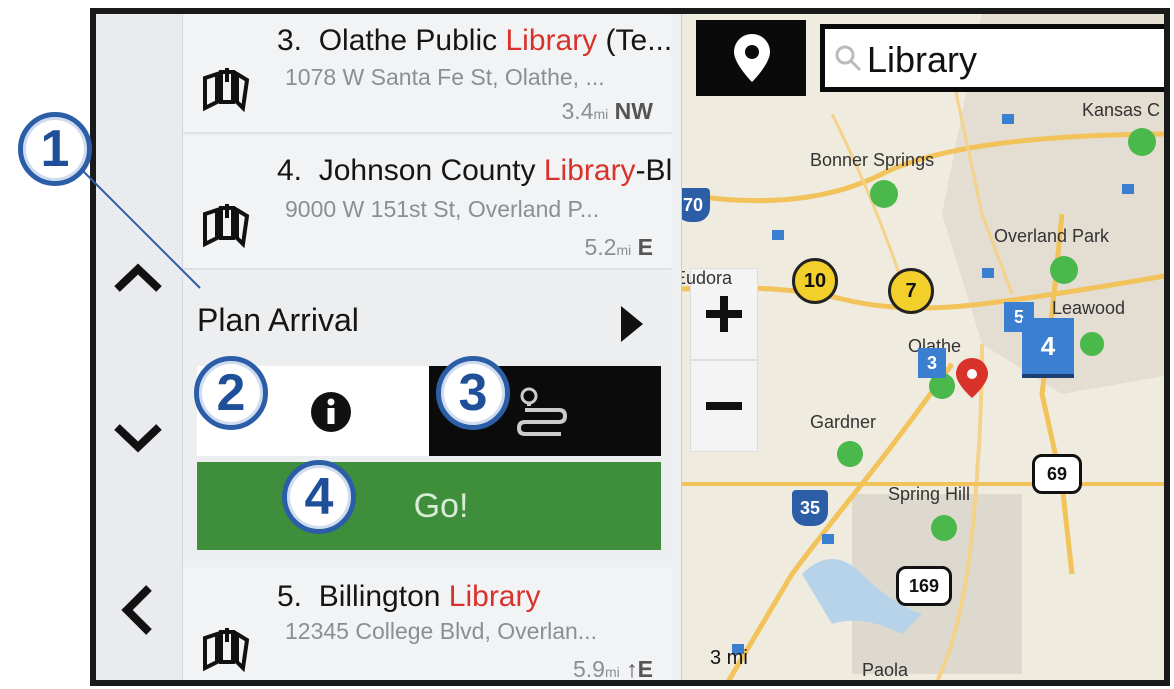 Image resolution: width=1174 pixels, height=689 pixels. Describe the element at coordinates (231, 393) in the screenshot. I see `callout-2: 2` at that location.